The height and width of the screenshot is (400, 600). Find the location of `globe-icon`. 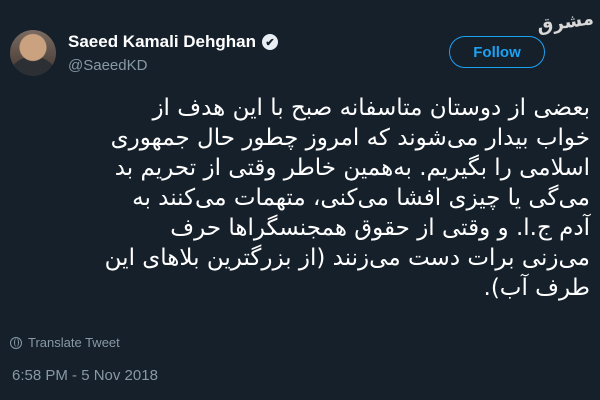

globe-icon is located at coordinates (16, 342).